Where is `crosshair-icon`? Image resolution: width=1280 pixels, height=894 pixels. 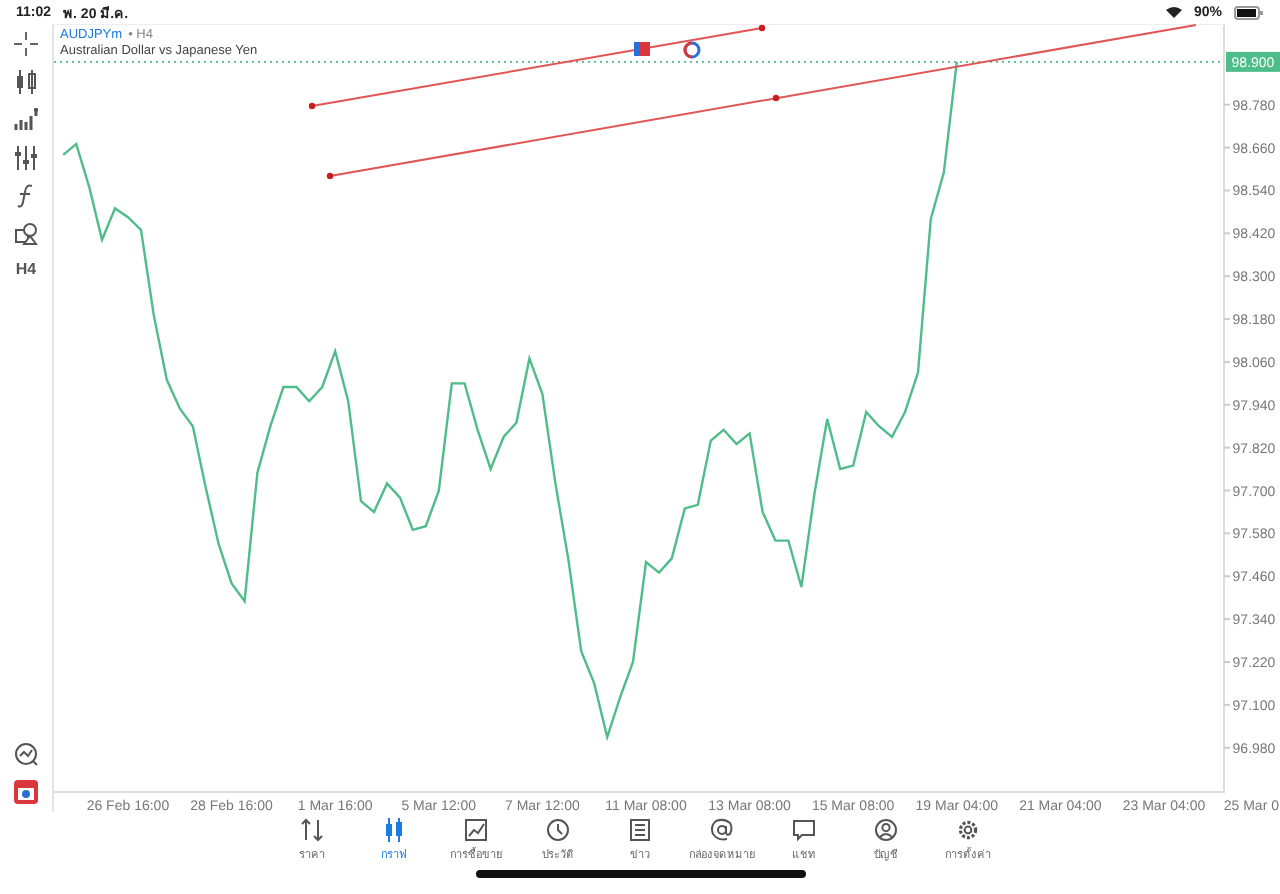
crosshair-icon is located at coordinates (26, 44).